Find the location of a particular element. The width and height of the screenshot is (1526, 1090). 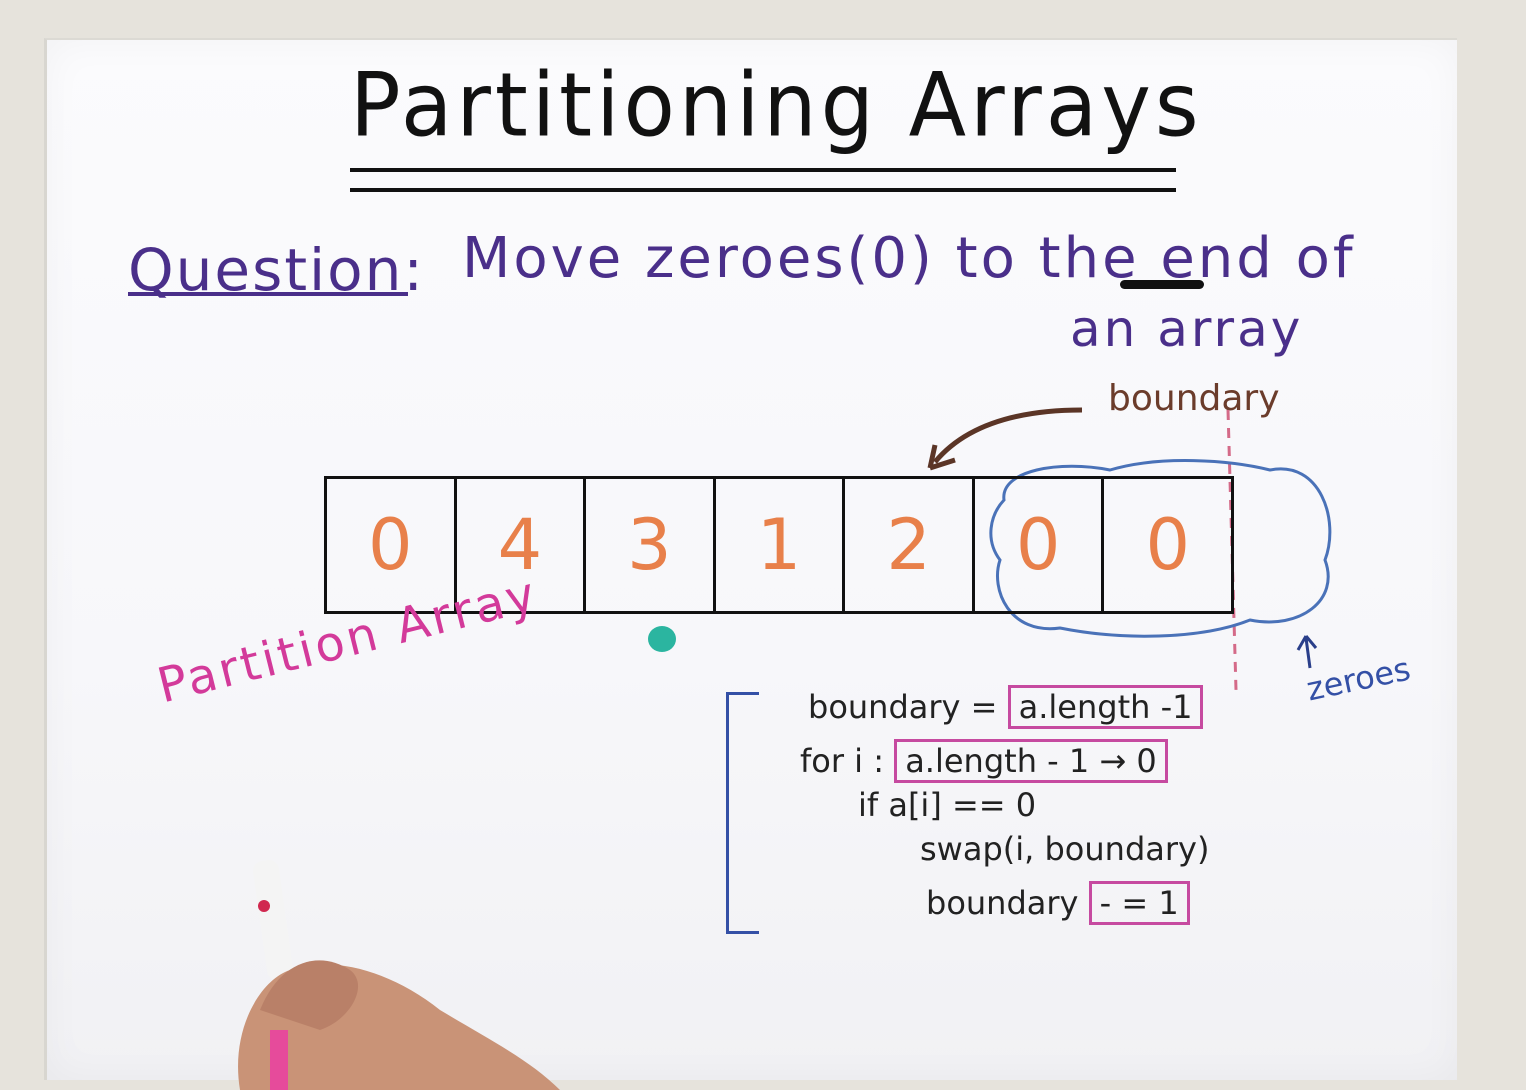

code-line-2: for i : a.length - 1 → 0 is located at coordinates (984, 761).